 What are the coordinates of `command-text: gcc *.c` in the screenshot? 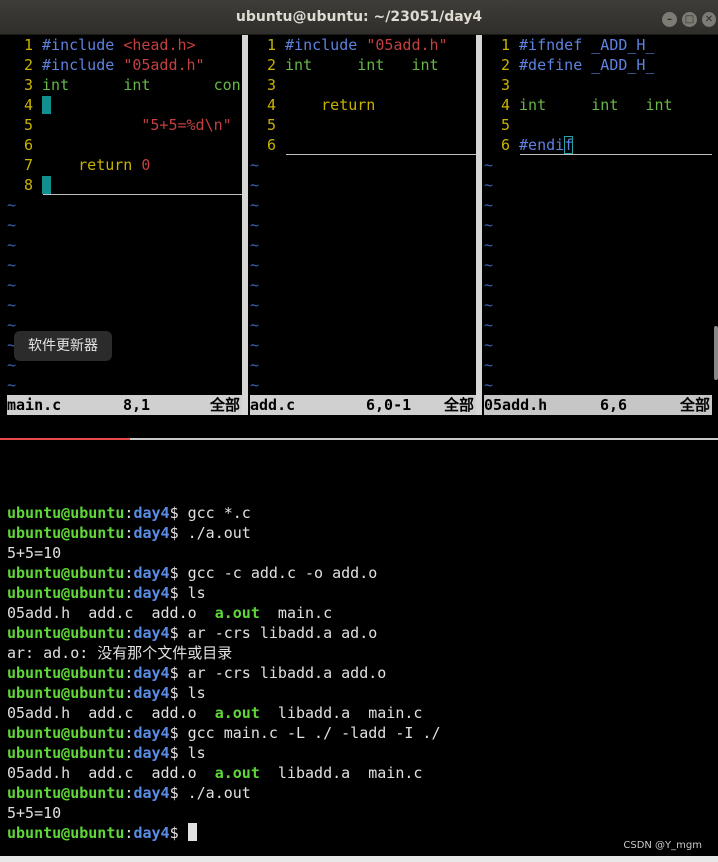 It's located at (219, 513).